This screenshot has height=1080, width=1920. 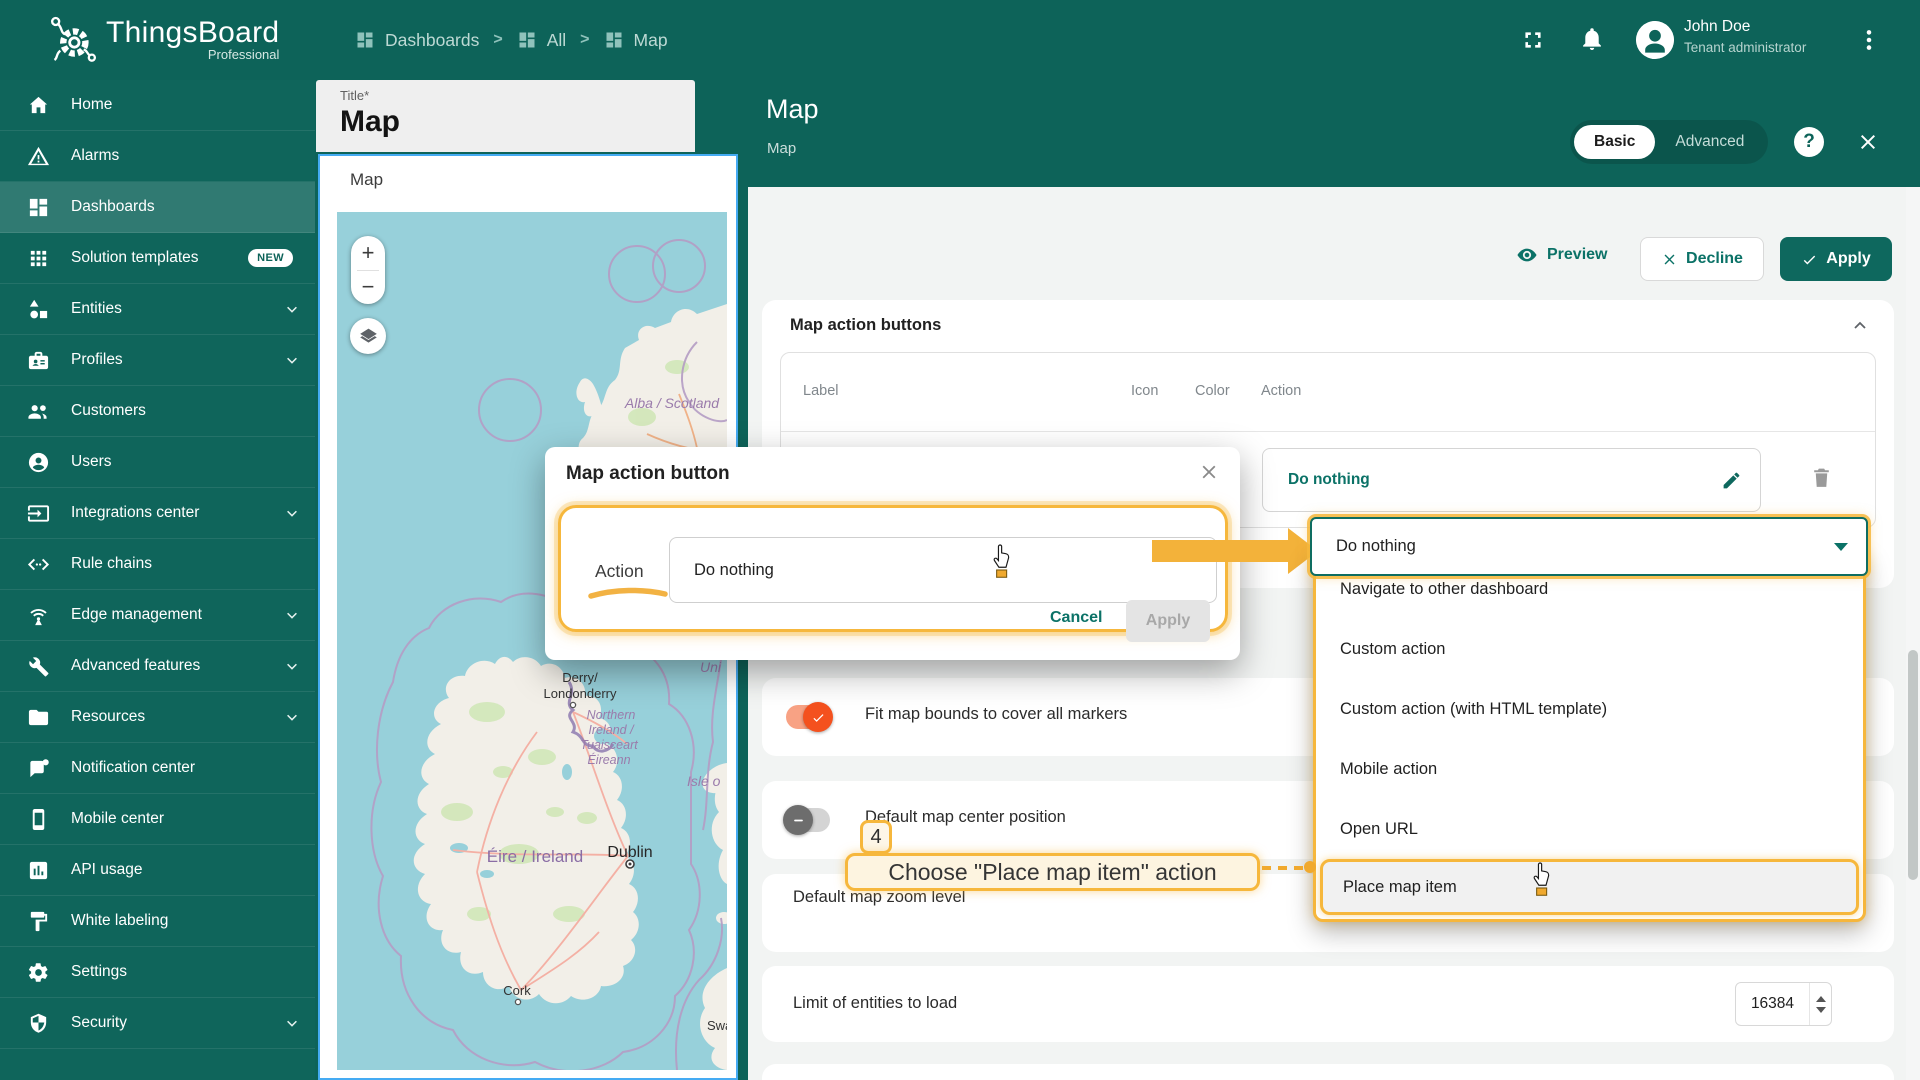 I want to click on modal-apply-button: Apply, so click(x=1168, y=621).